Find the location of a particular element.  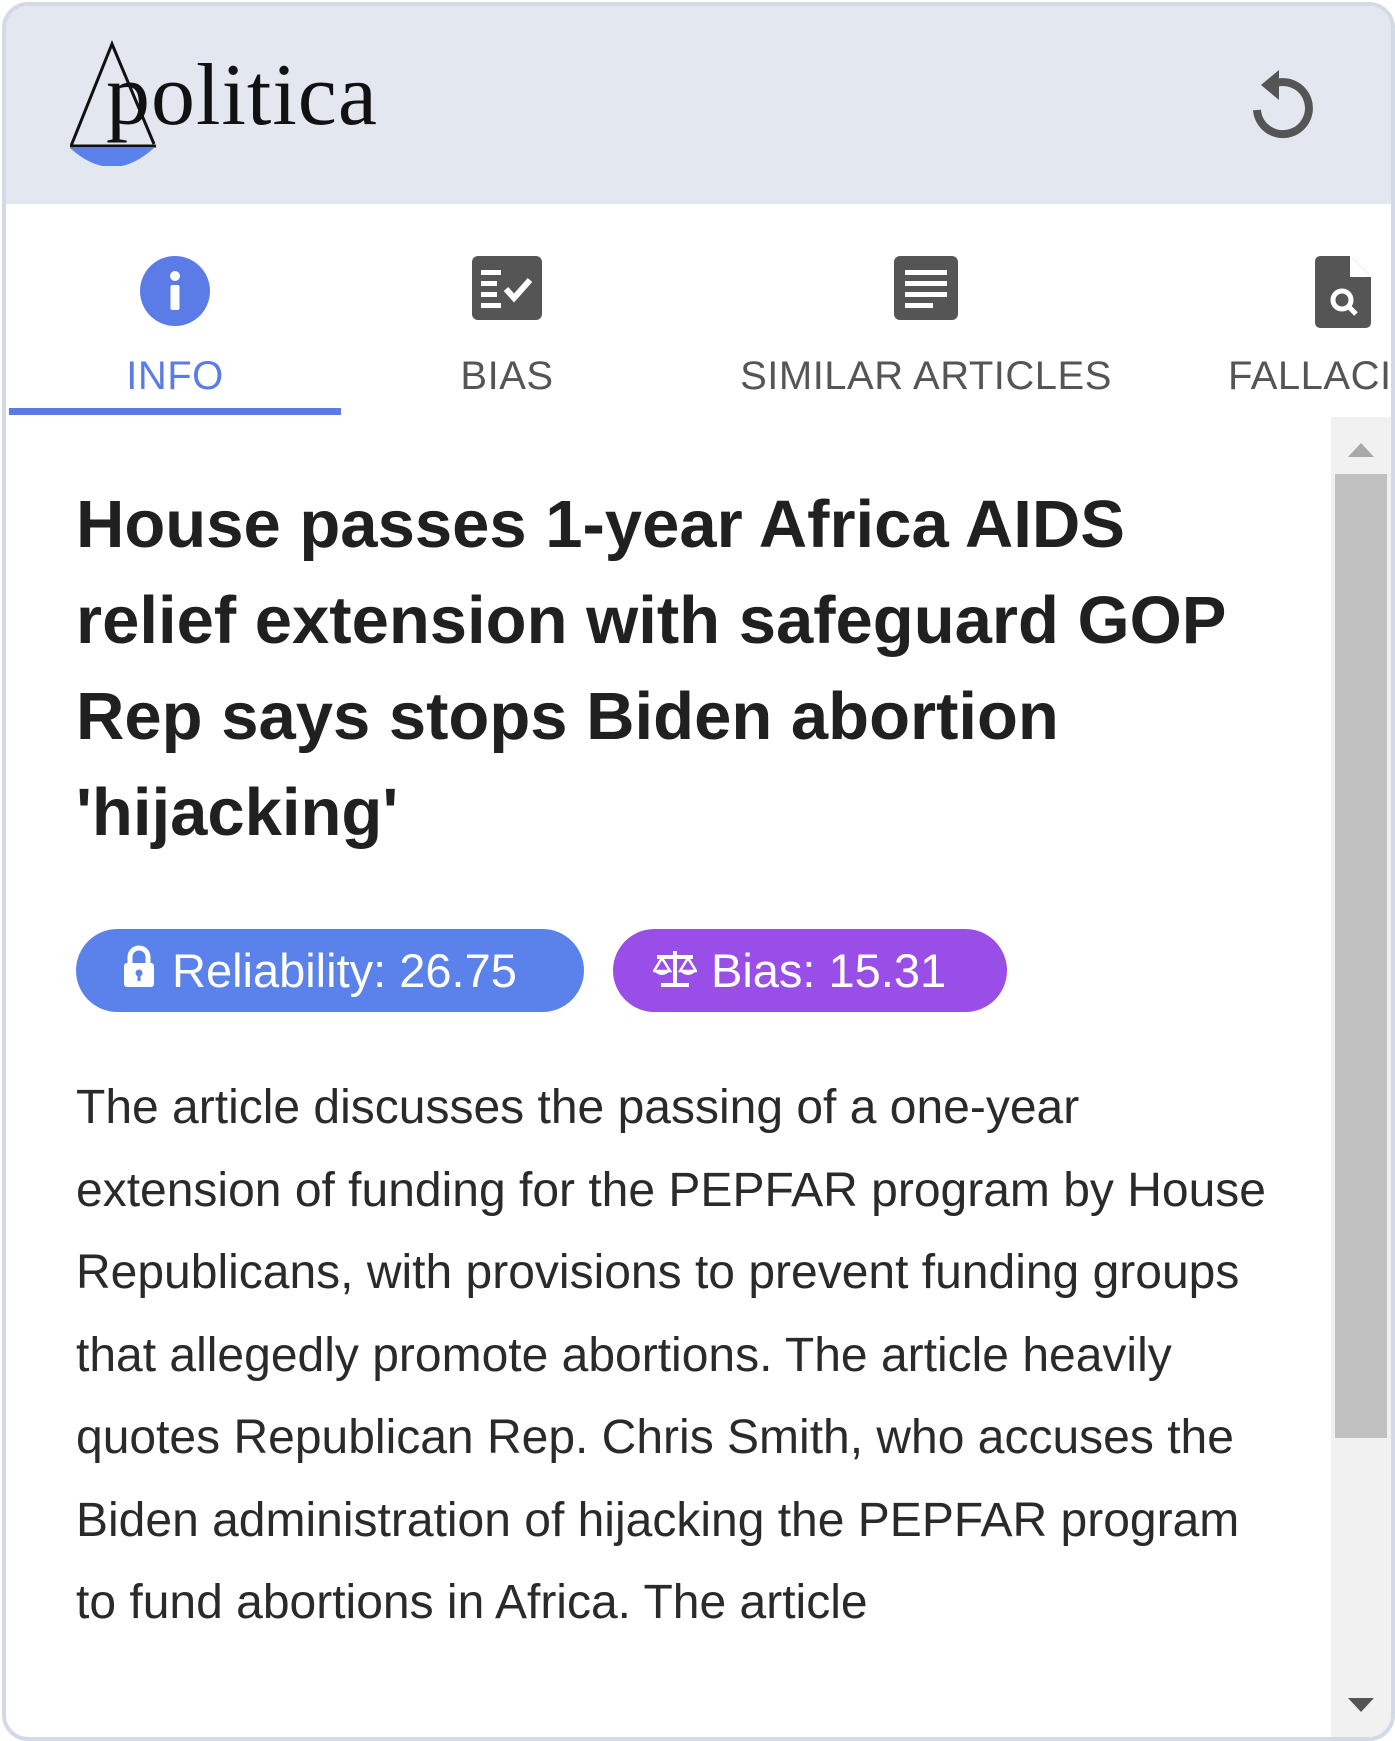

tab-fallacies: FALLACI is located at coordinates (1286, 310).